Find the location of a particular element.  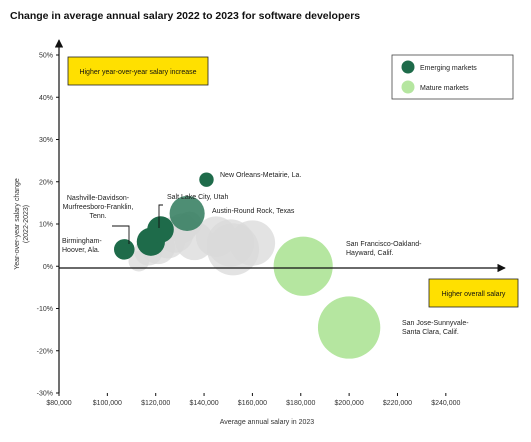

x-tick-label-8: $240,000 is located at coordinates (445, 403).